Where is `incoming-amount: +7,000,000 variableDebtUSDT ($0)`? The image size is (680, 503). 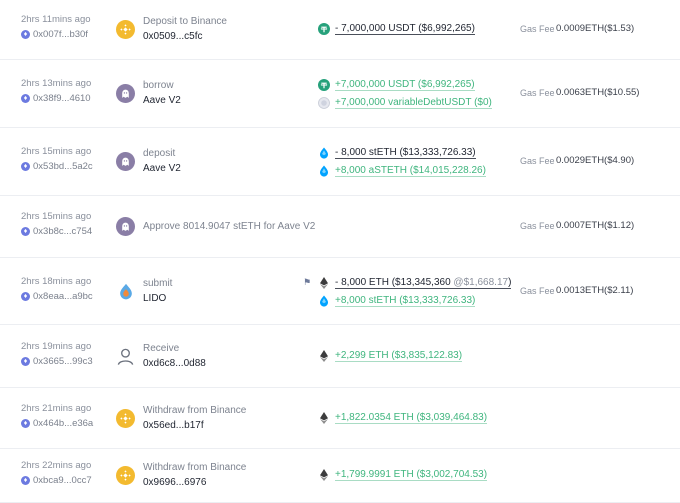 incoming-amount: +7,000,000 variableDebtUSDT ($0) is located at coordinates (413, 103).